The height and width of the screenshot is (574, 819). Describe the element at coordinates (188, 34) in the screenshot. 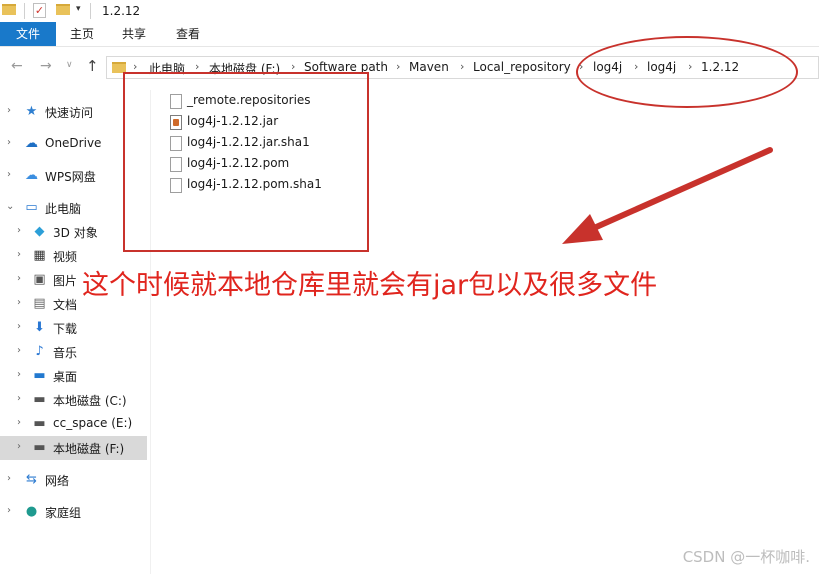

I see `tab-view: 查看` at that location.